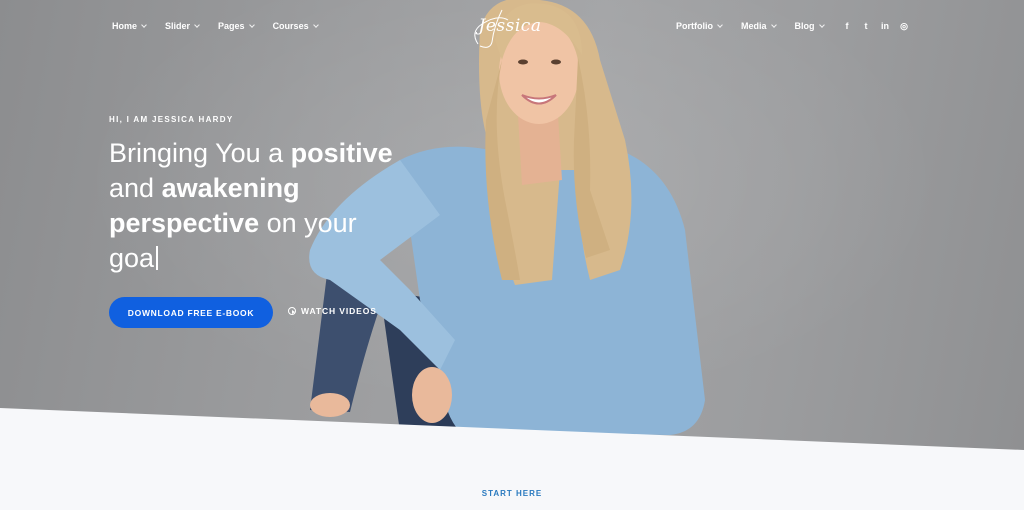 Image resolution: width=1024 pixels, height=510 pixels. I want to click on start-here-label: START HERE, so click(512, 493).